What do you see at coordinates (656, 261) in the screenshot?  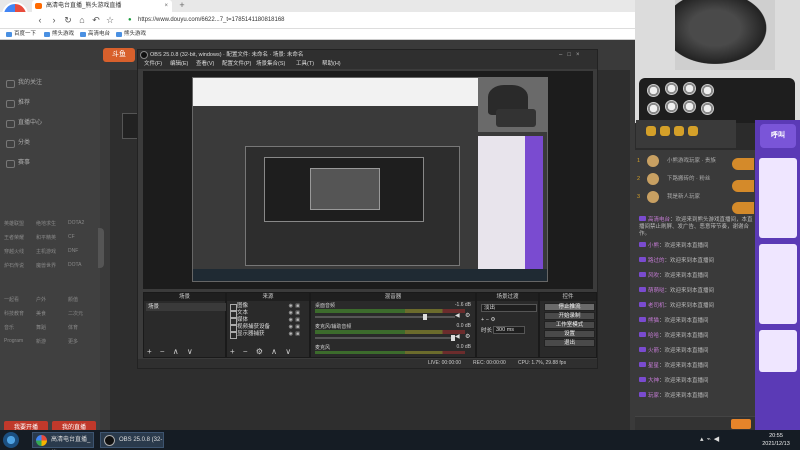 I see `chat-username: 路过的` at bounding box center [656, 261].